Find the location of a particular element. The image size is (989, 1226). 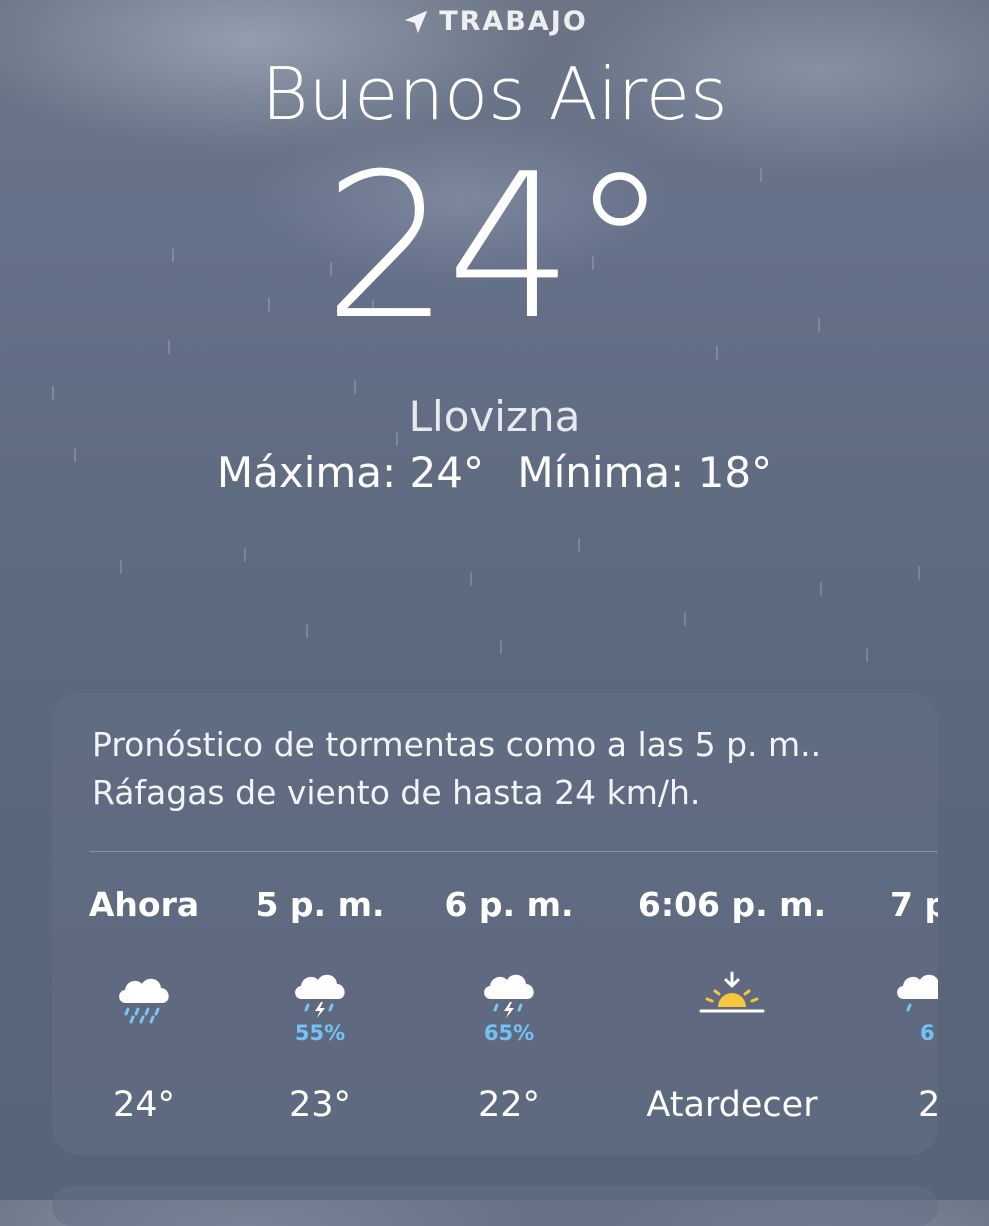

precipitation-chance: 55% is located at coordinates (320, 1033).